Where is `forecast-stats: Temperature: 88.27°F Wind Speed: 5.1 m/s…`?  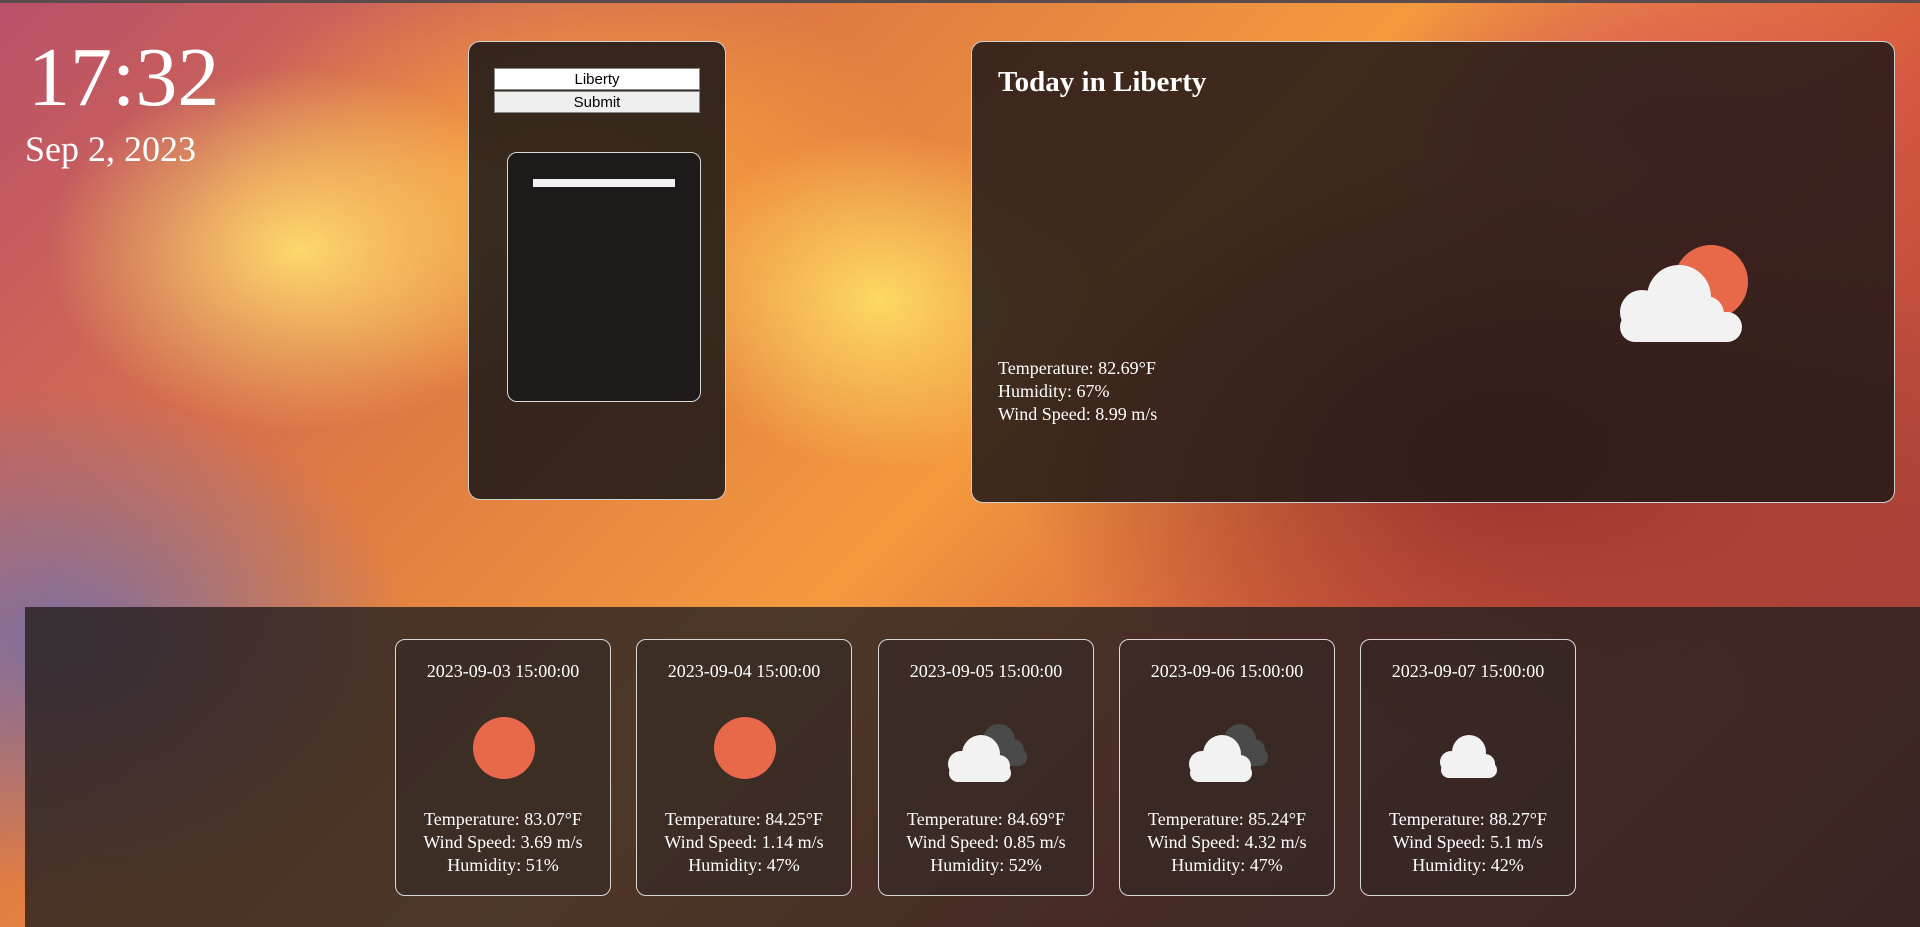 forecast-stats: Temperature: 88.27°F Wind Speed: 5.1 m/s… is located at coordinates (1468, 842).